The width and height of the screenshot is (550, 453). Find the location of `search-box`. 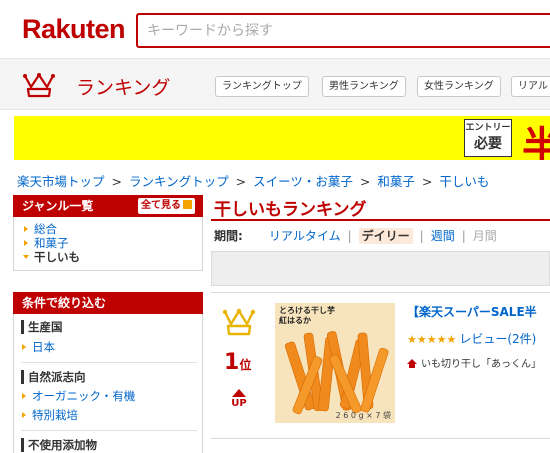

search-box is located at coordinates (343, 30).